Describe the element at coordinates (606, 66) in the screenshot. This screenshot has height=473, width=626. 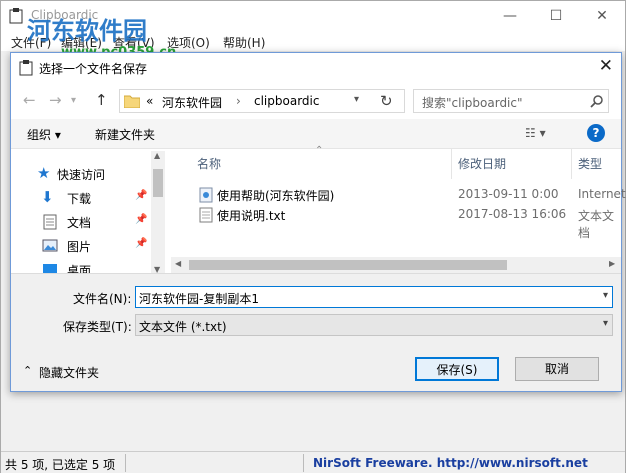
I see `dialog-close-icon: ✕` at that location.